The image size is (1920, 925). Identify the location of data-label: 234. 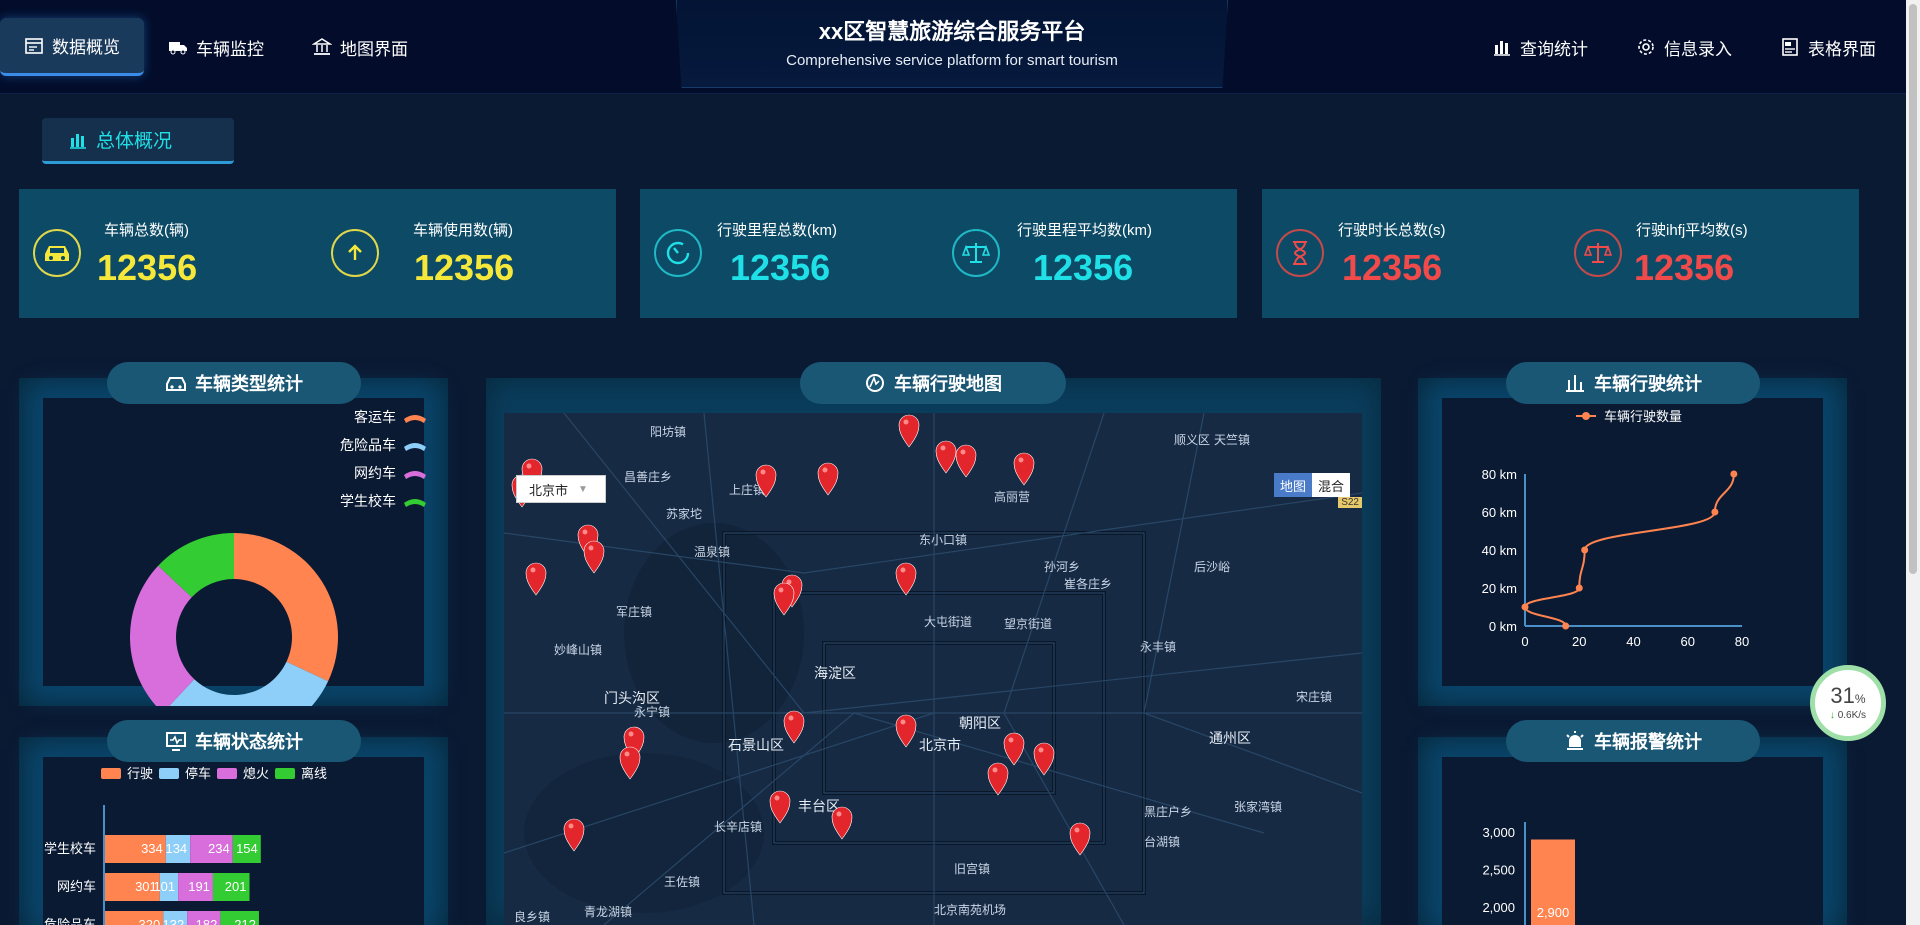
(219, 848).